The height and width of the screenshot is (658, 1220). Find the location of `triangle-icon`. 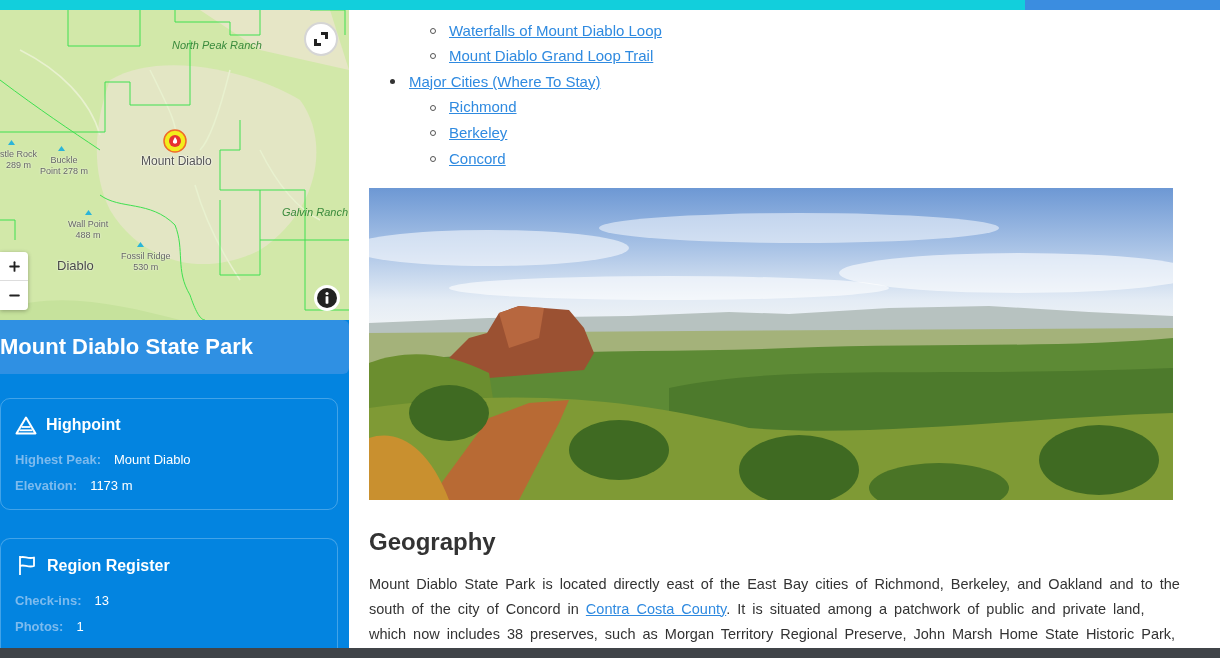

triangle-icon is located at coordinates (26, 425).